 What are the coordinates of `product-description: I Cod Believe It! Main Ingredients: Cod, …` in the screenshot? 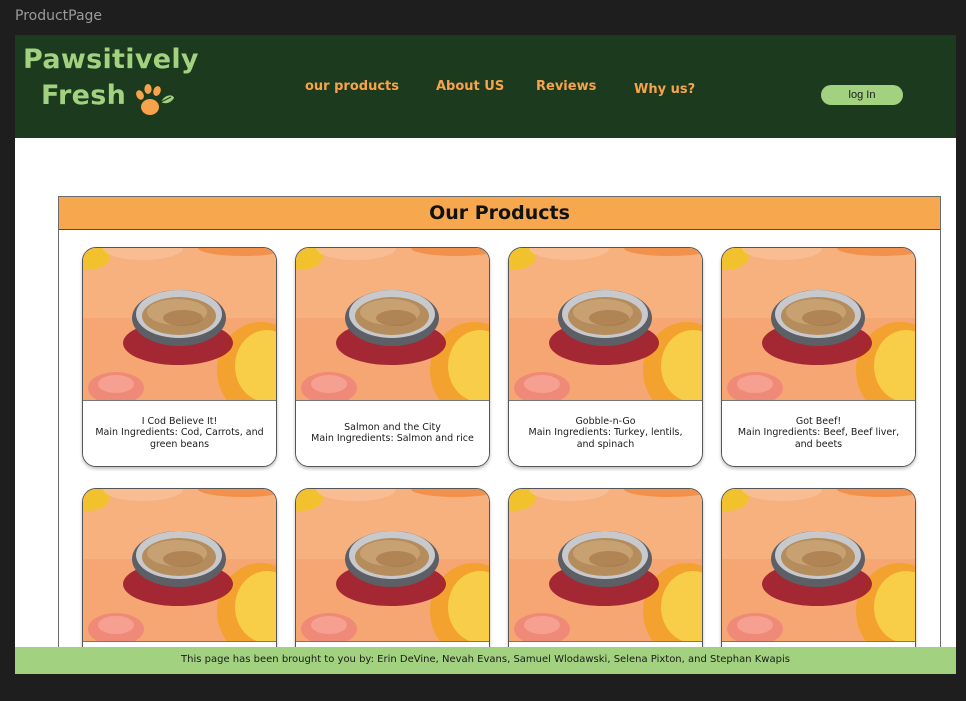 It's located at (179, 432).